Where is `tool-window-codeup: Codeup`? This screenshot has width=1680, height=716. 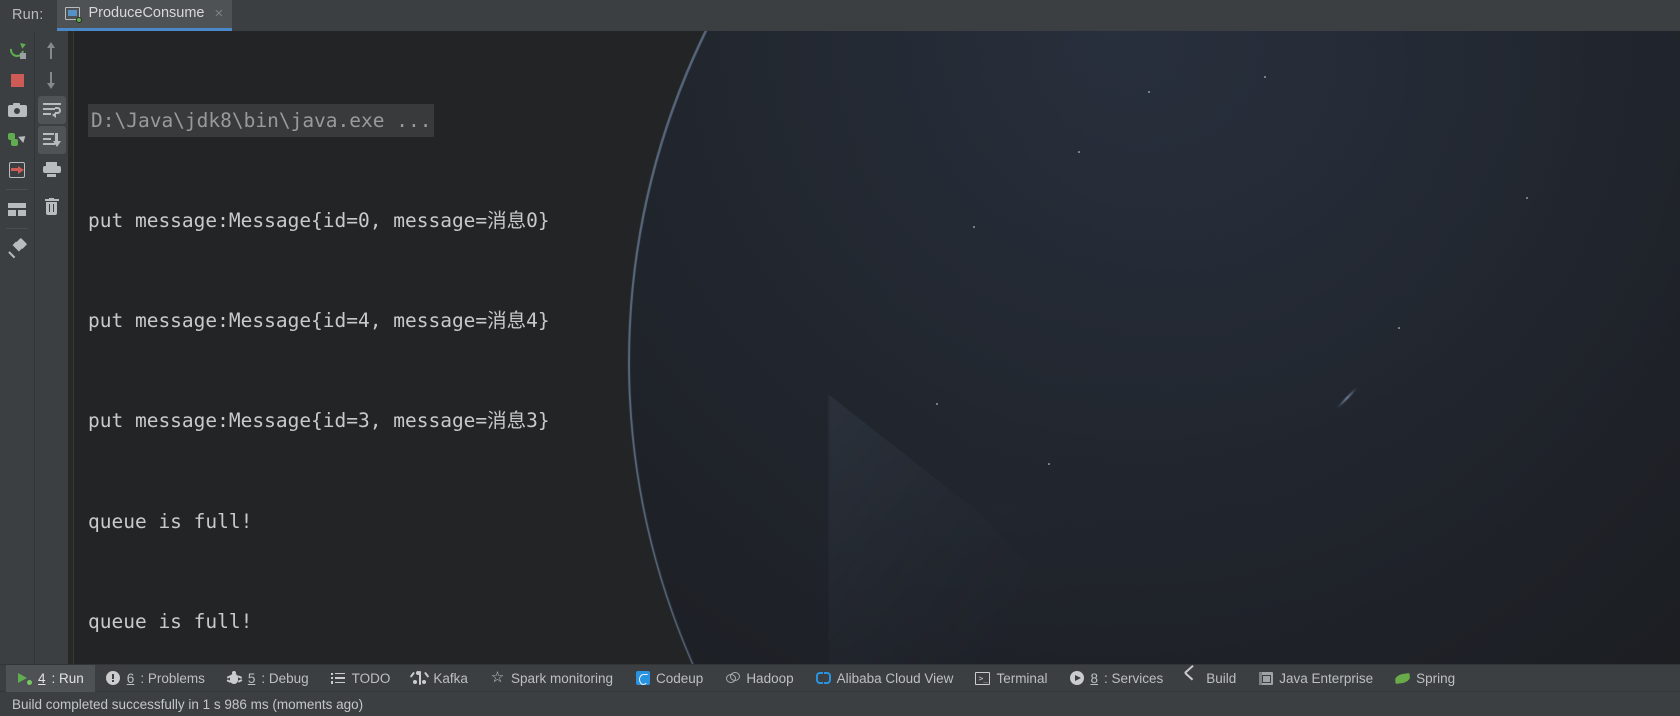
tool-window-codeup: Codeup is located at coordinates (669, 678).